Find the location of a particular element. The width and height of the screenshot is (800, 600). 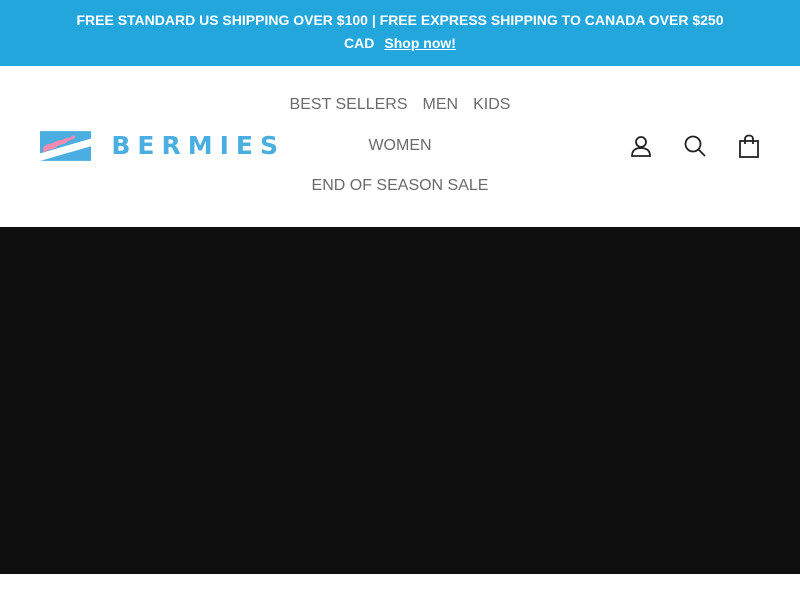

logo-flag-icon is located at coordinates (66, 145).